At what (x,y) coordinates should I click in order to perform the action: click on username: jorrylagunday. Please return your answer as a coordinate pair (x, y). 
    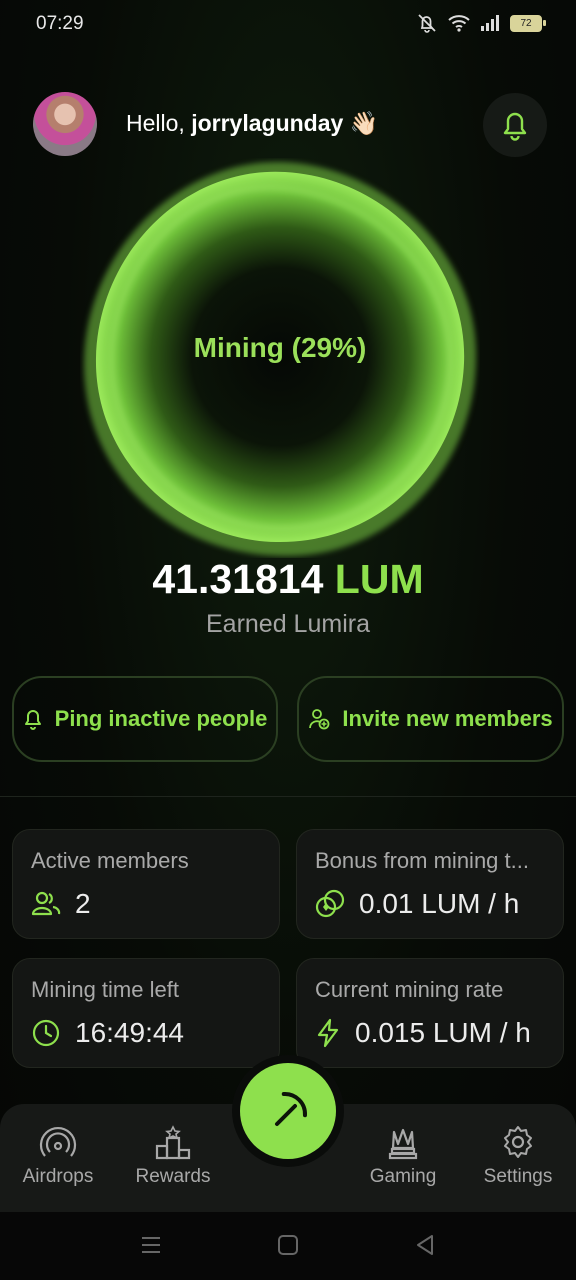
    Looking at the image, I should click on (267, 123).